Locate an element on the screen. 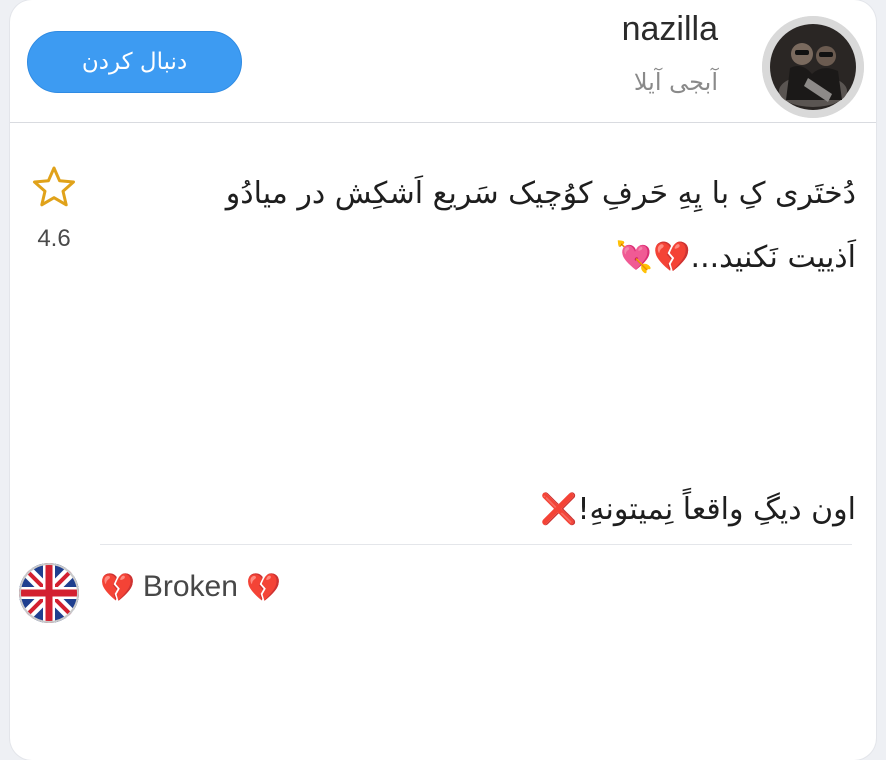 The height and width of the screenshot is (760, 886). avatar is located at coordinates (813, 67).